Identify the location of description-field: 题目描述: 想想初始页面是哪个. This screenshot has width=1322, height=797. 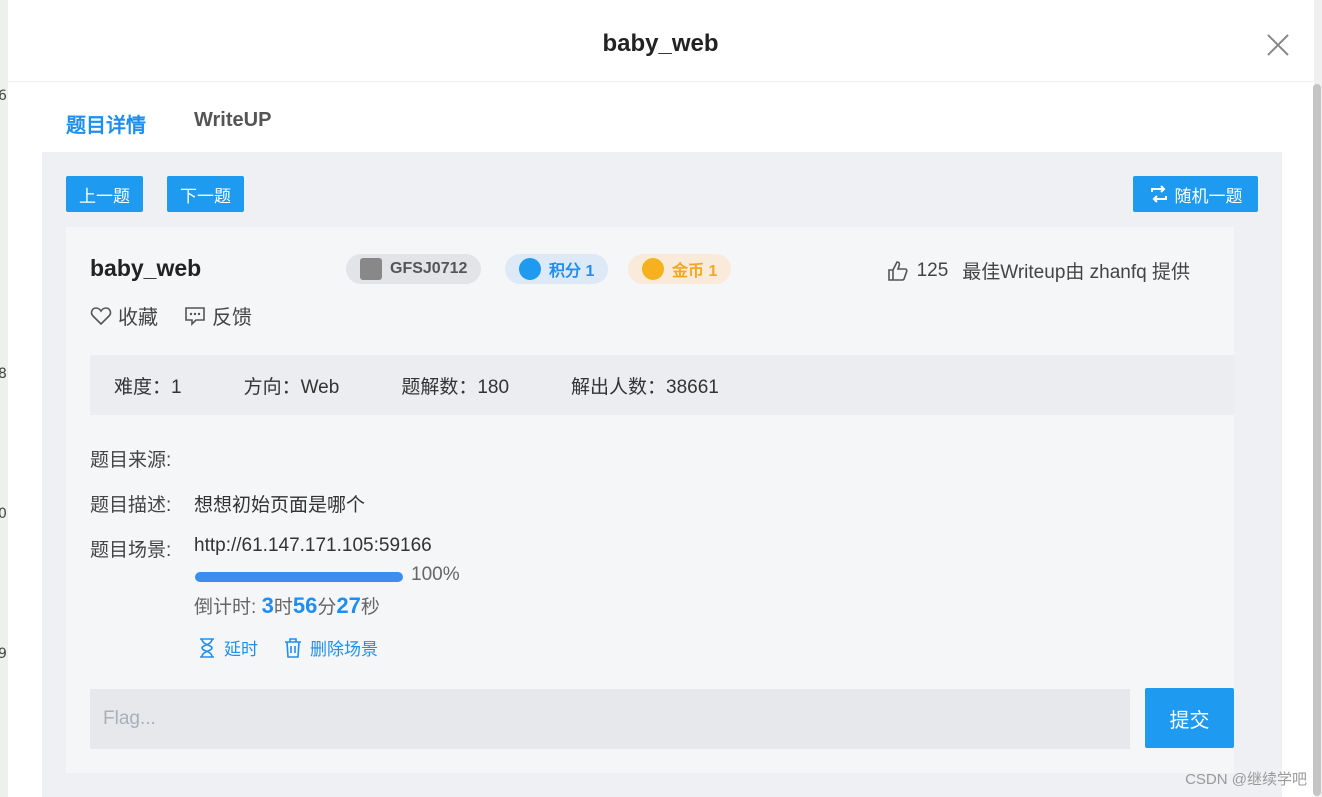
(227, 503).